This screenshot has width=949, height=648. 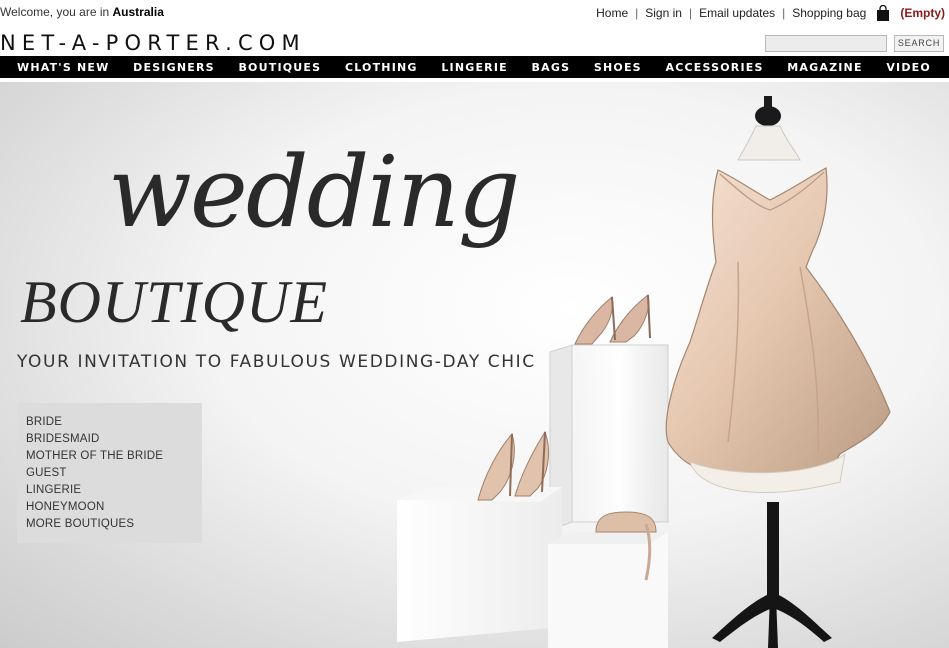 What do you see at coordinates (737, 13) in the screenshot?
I see `email-updates-link: Email updates` at bounding box center [737, 13].